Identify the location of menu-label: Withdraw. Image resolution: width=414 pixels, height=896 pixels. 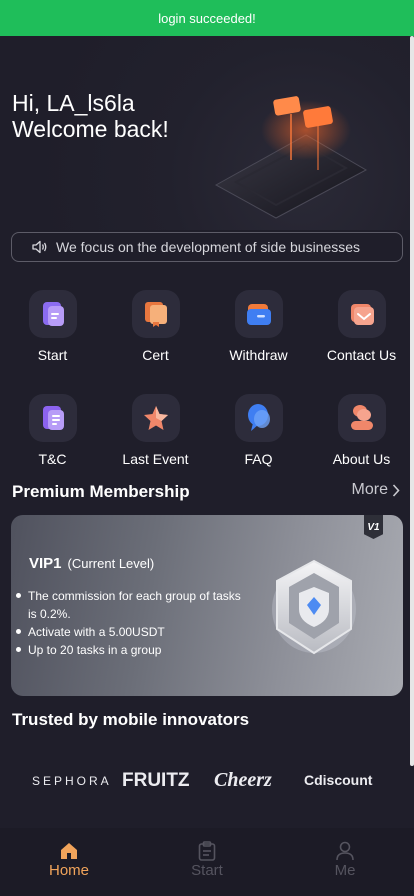
(258, 355).